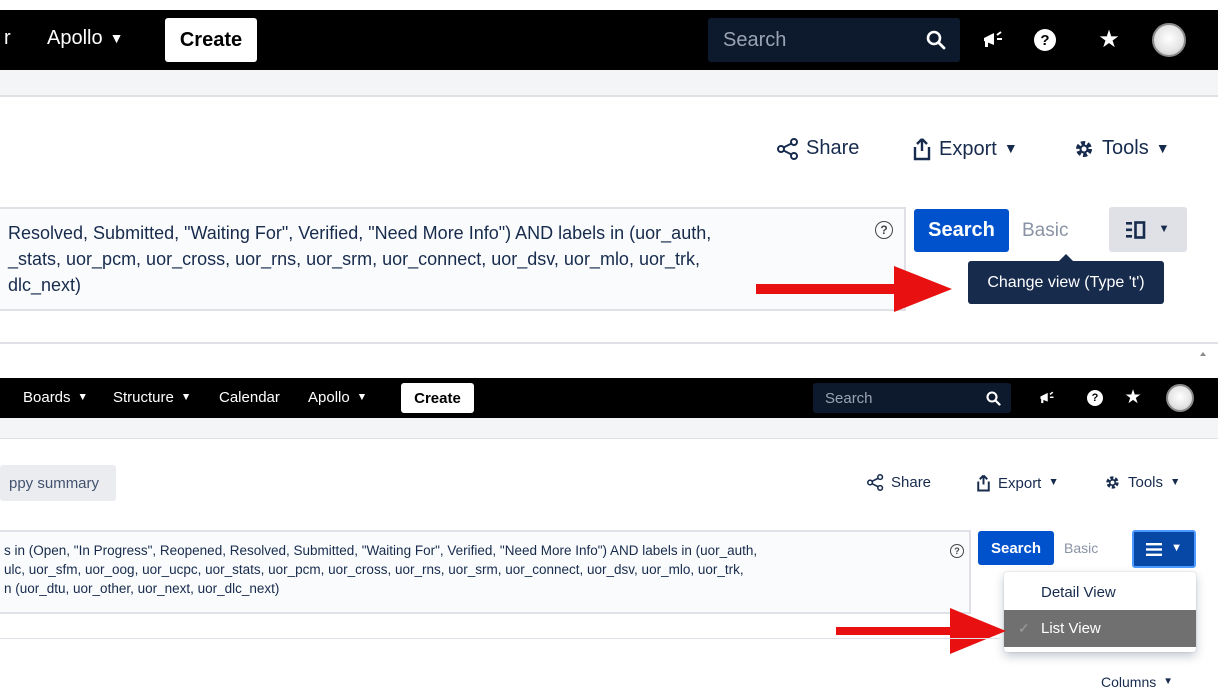 This screenshot has height=687, width=1218. Describe the element at coordinates (143, 397) in the screenshot. I see `nav-item-structure-label: Structure` at that location.